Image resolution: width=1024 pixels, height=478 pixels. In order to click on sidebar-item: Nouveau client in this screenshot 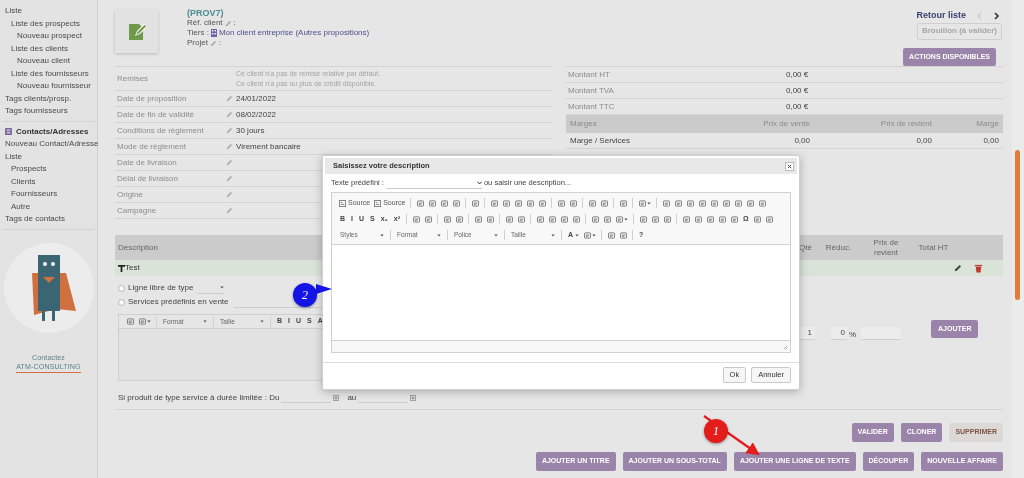, I will do `click(48, 61)`.